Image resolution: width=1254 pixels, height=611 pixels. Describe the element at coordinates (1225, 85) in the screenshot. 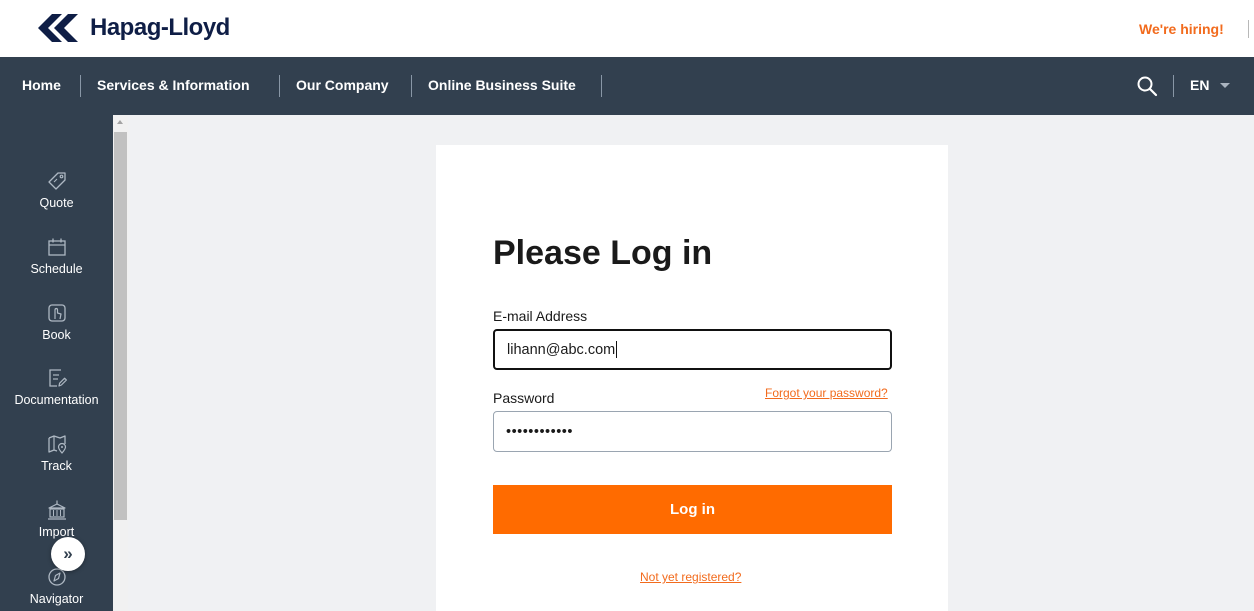

I see `chevron-down-icon` at that location.